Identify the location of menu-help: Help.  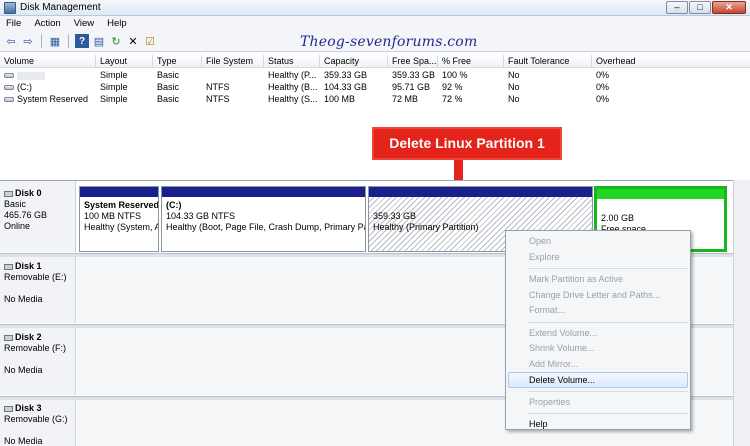
(117, 23).